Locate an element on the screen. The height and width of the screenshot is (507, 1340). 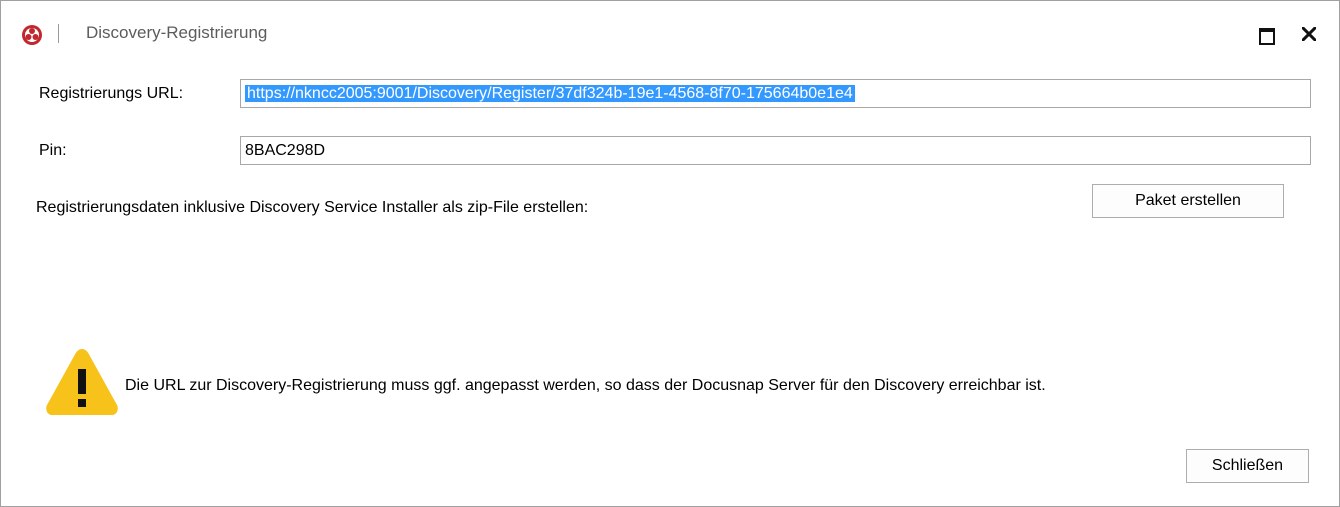
maximize-icon is located at coordinates (1267, 36).